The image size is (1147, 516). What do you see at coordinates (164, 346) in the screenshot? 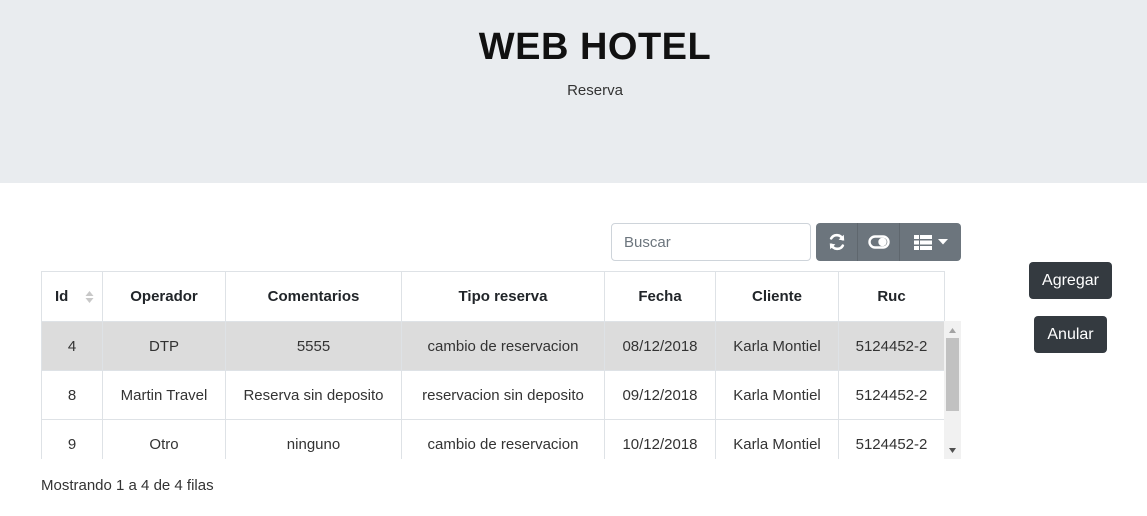
I see `cell-operador: DTP` at bounding box center [164, 346].